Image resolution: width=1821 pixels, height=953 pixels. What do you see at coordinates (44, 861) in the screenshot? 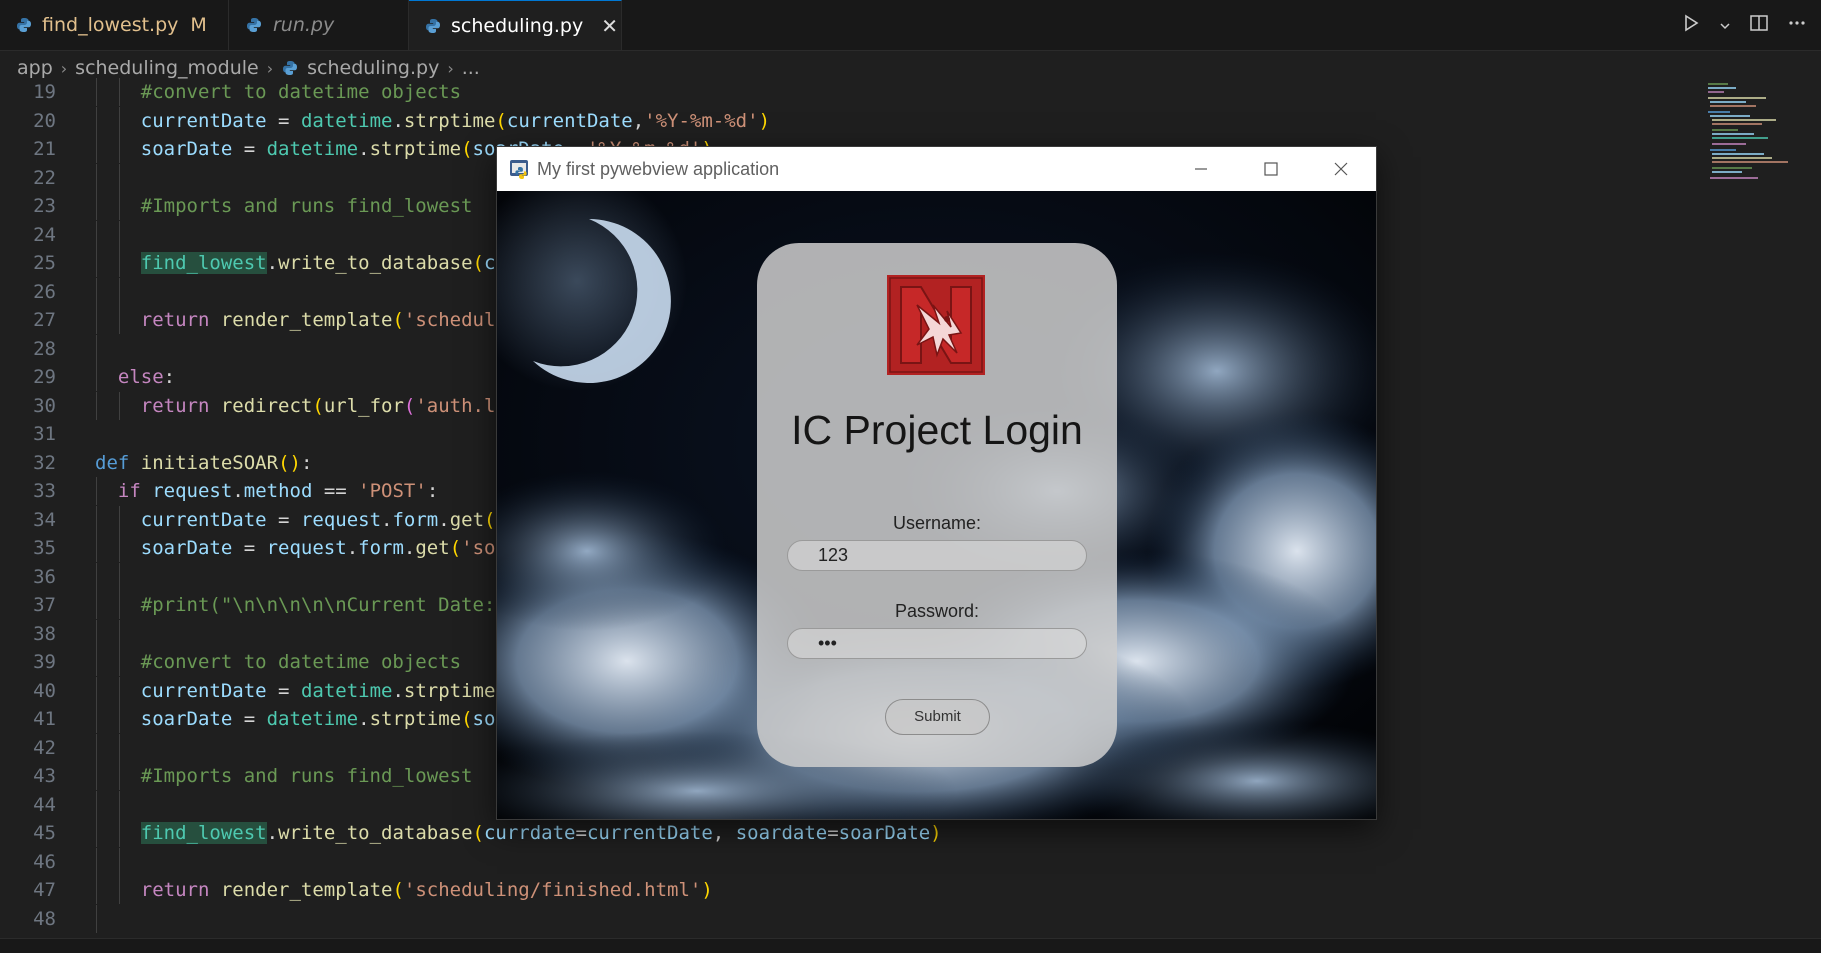
I see `line-number: 46` at bounding box center [44, 861].